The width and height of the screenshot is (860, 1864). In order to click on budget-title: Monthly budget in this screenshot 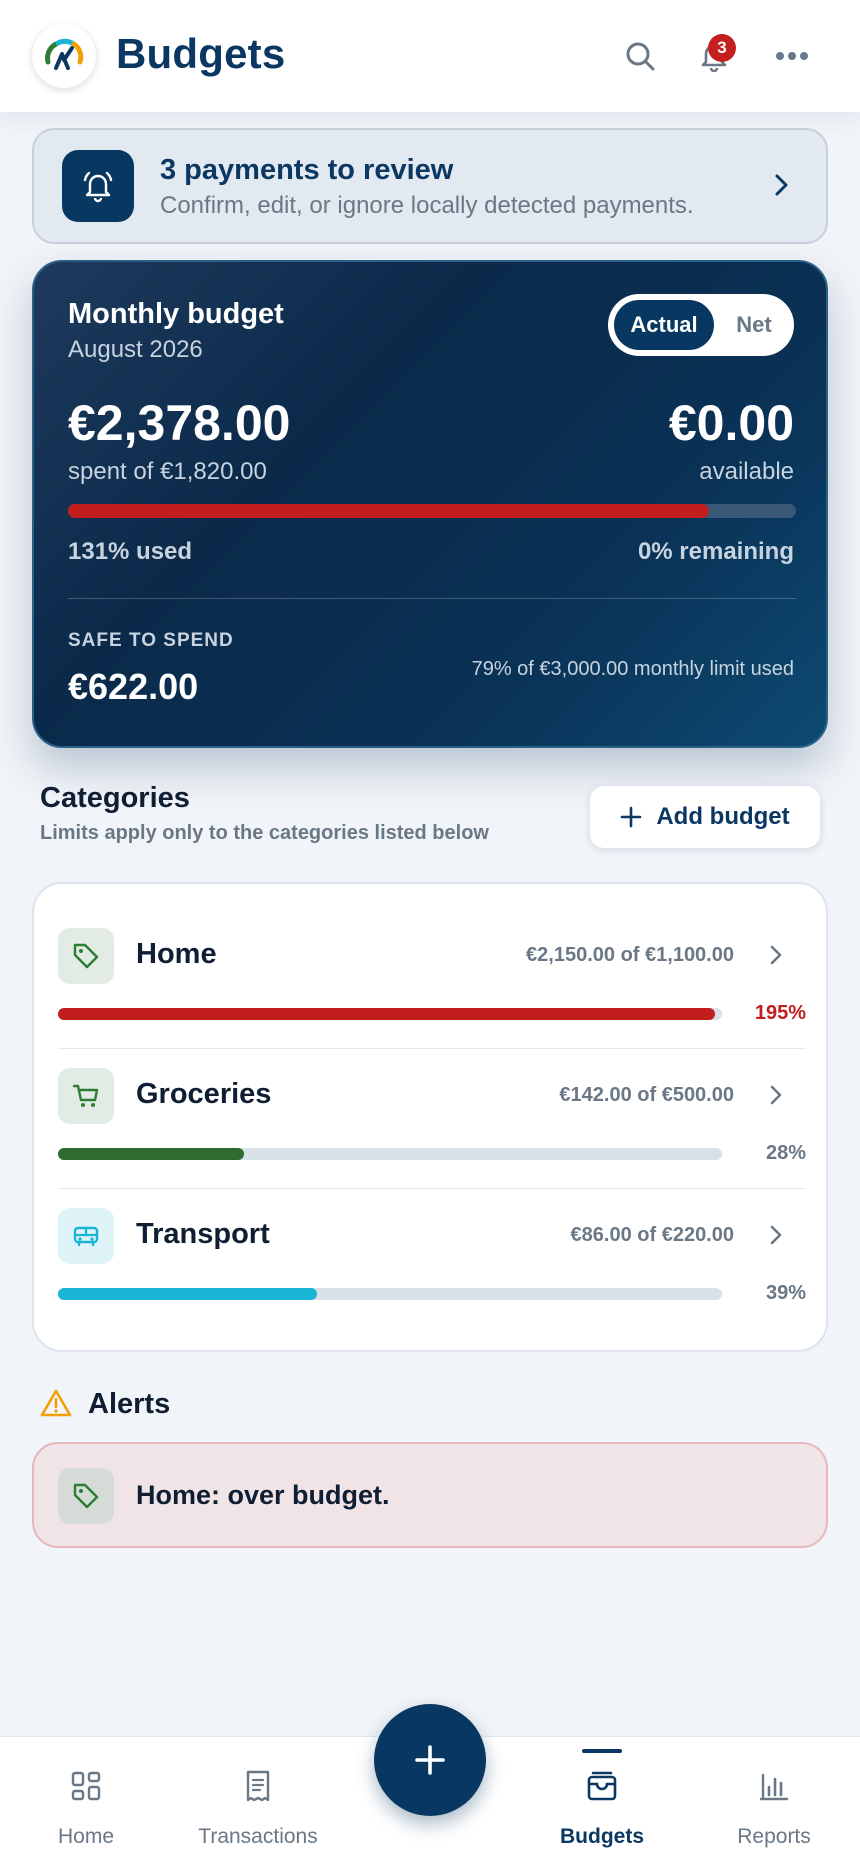, I will do `click(176, 314)`.